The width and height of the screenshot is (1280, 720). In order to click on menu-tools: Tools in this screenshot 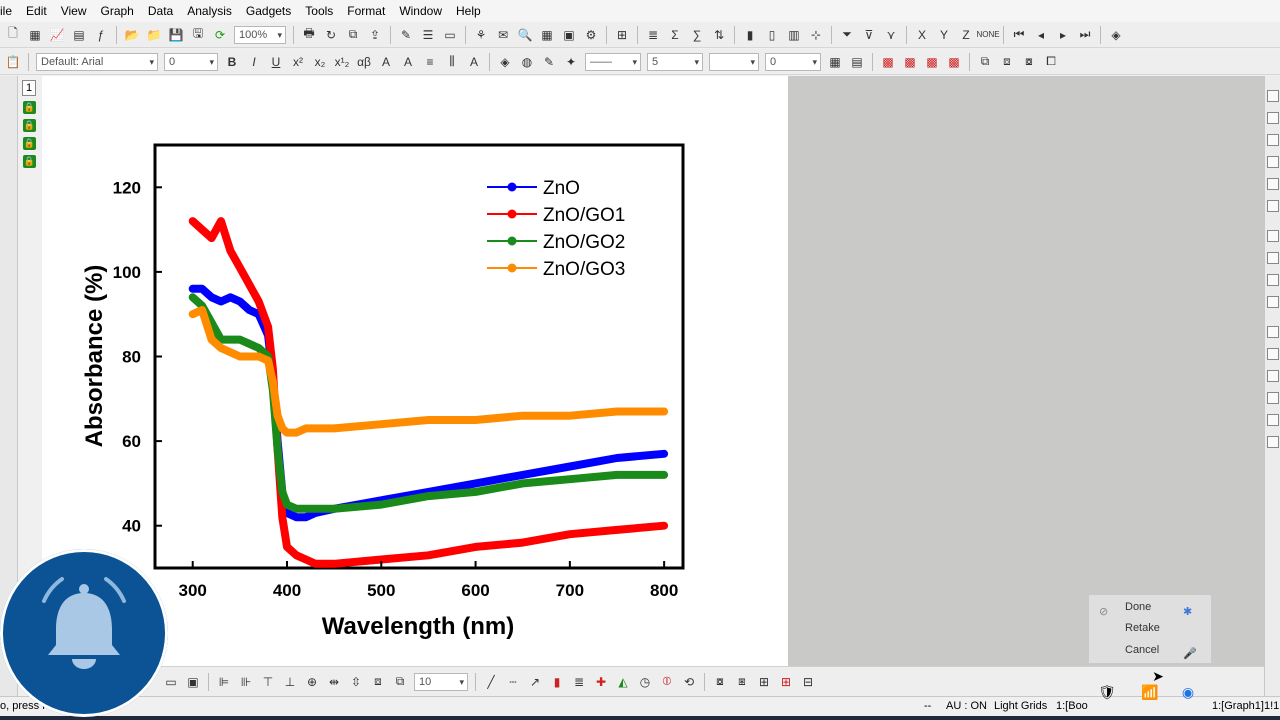, I will do `click(319, 11)`.